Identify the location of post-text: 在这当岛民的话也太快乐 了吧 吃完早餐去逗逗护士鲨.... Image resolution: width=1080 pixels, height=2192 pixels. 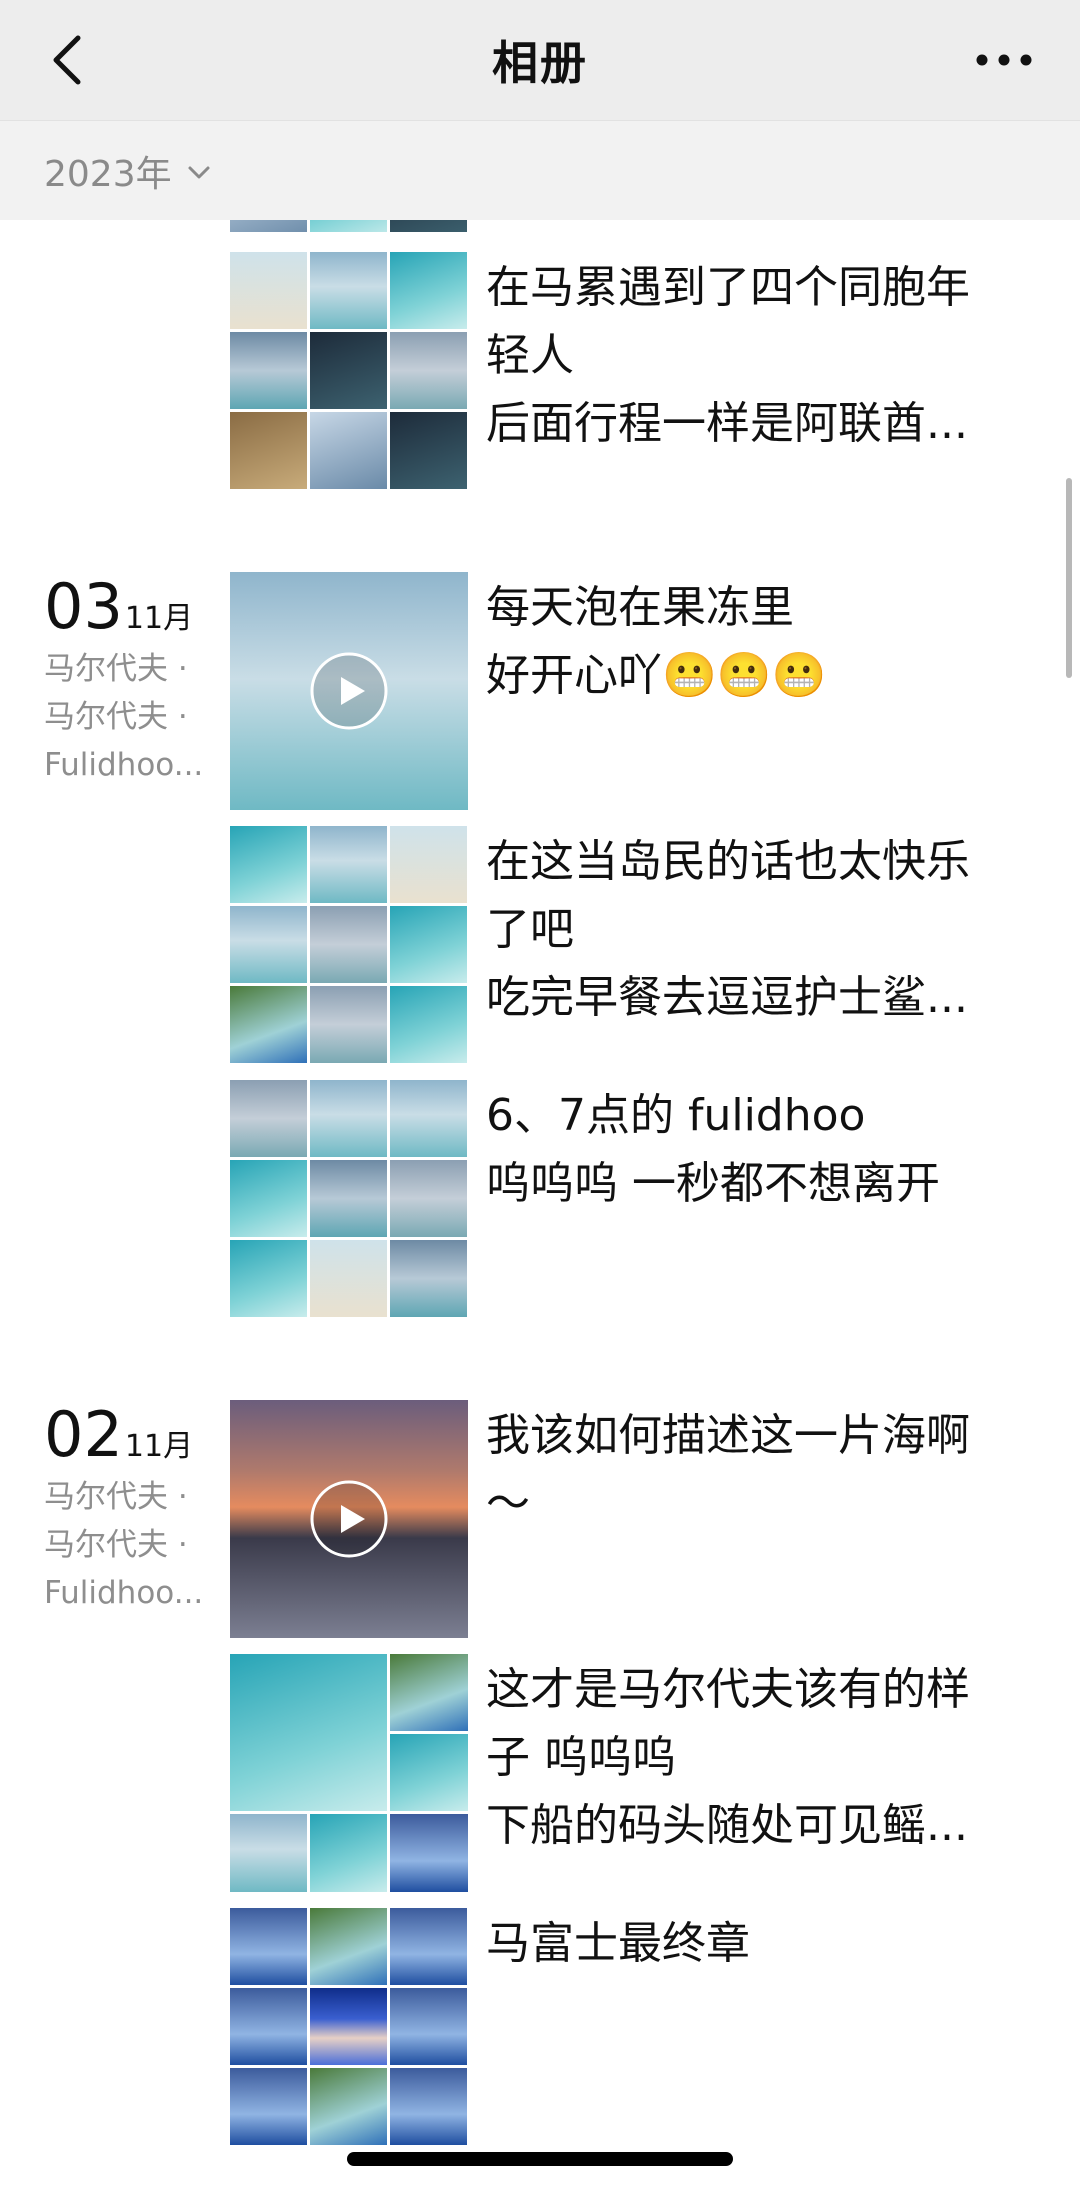
(746, 930).